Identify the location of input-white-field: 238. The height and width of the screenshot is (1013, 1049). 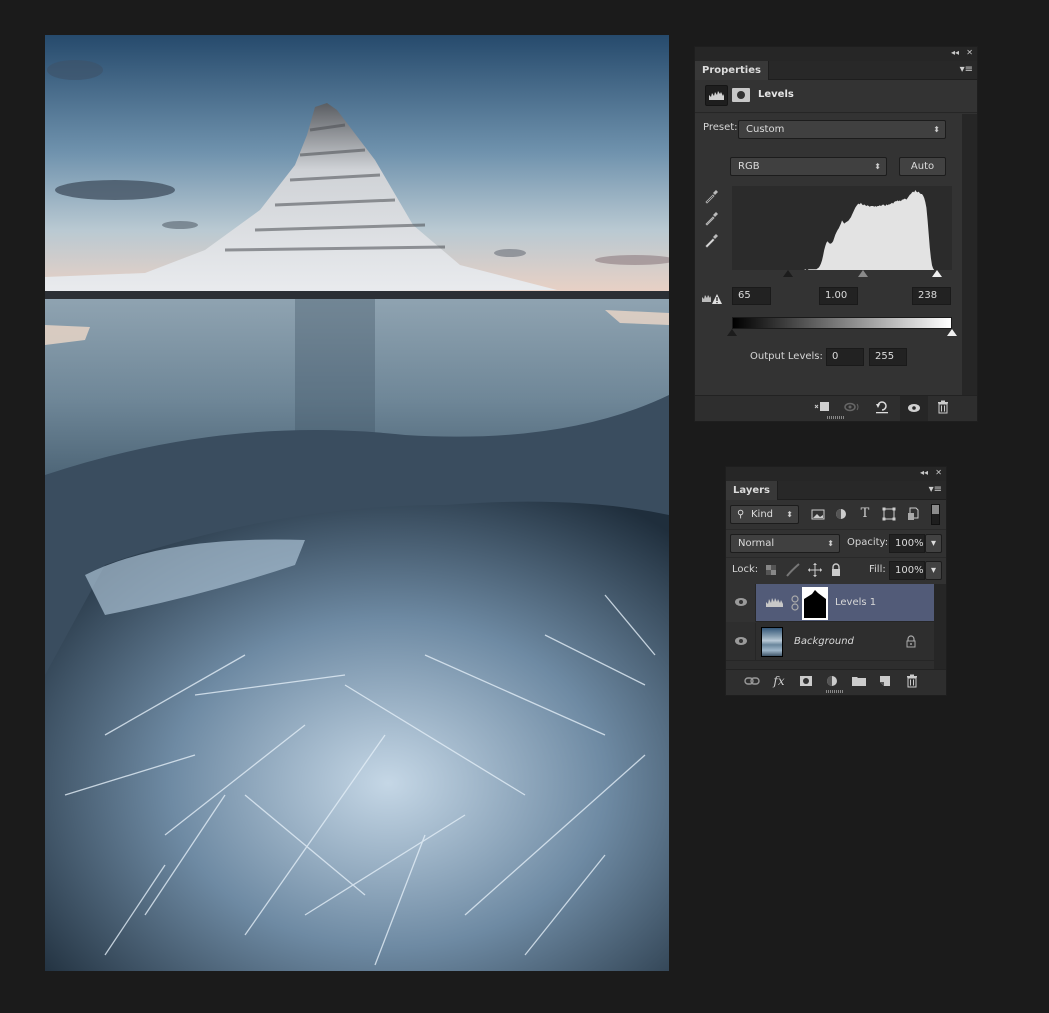
(931, 296).